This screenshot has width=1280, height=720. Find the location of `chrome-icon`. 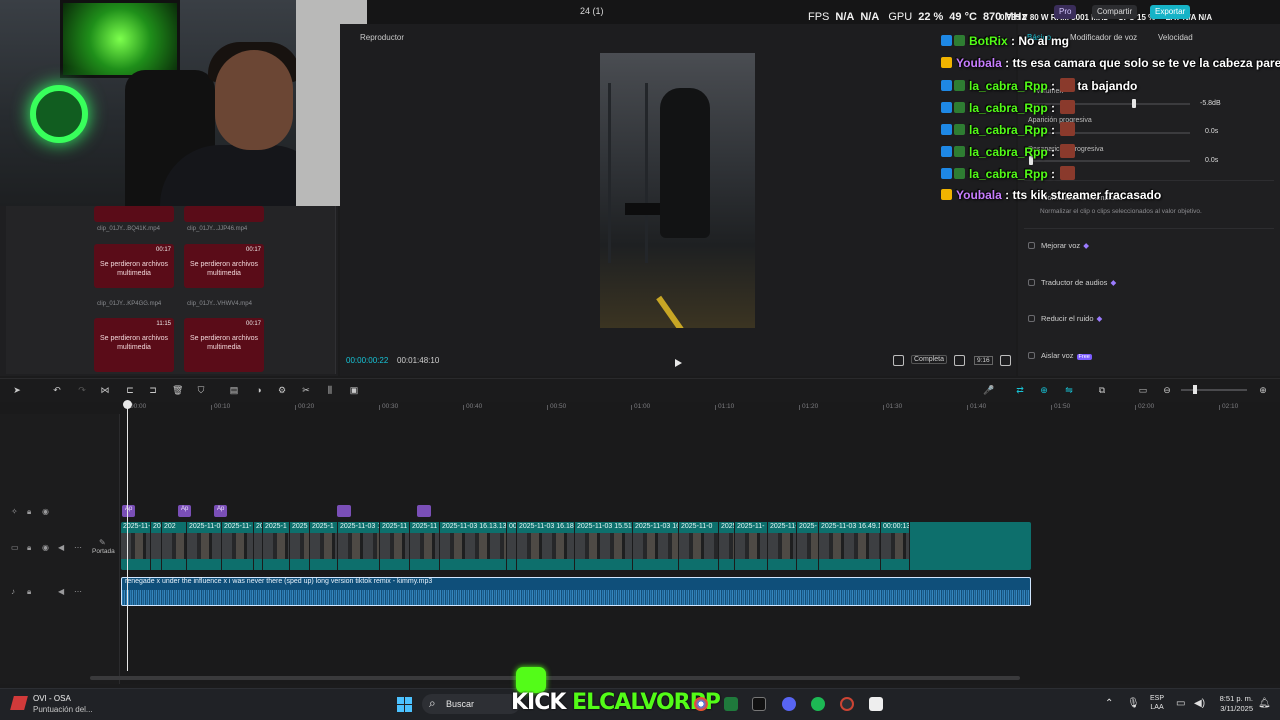

chrome-icon is located at coordinates (701, 704).